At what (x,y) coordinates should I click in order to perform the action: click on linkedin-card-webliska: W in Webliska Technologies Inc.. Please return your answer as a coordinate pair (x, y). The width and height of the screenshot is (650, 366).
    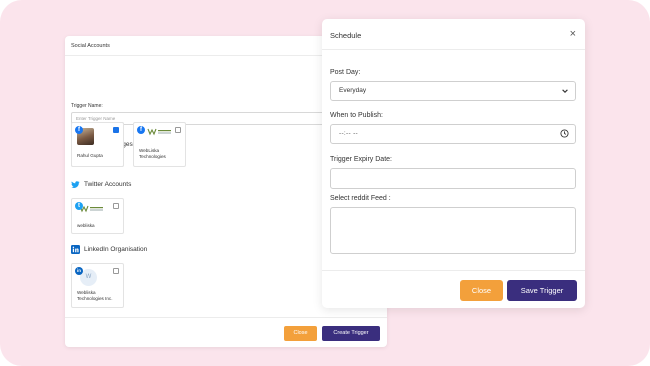
    Looking at the image, I should click on (97, 285).